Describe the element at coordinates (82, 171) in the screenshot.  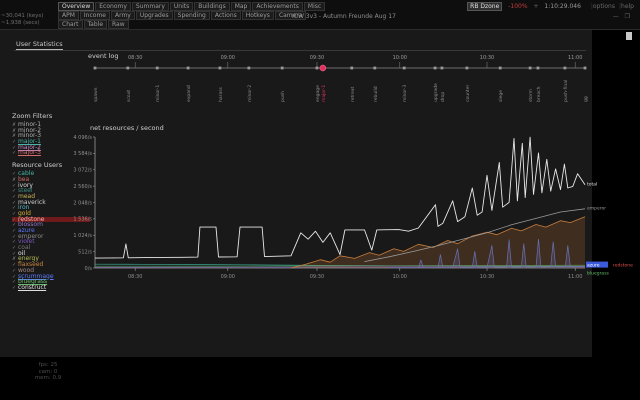
I see `y-tick-label: 3 072/s` at that location.